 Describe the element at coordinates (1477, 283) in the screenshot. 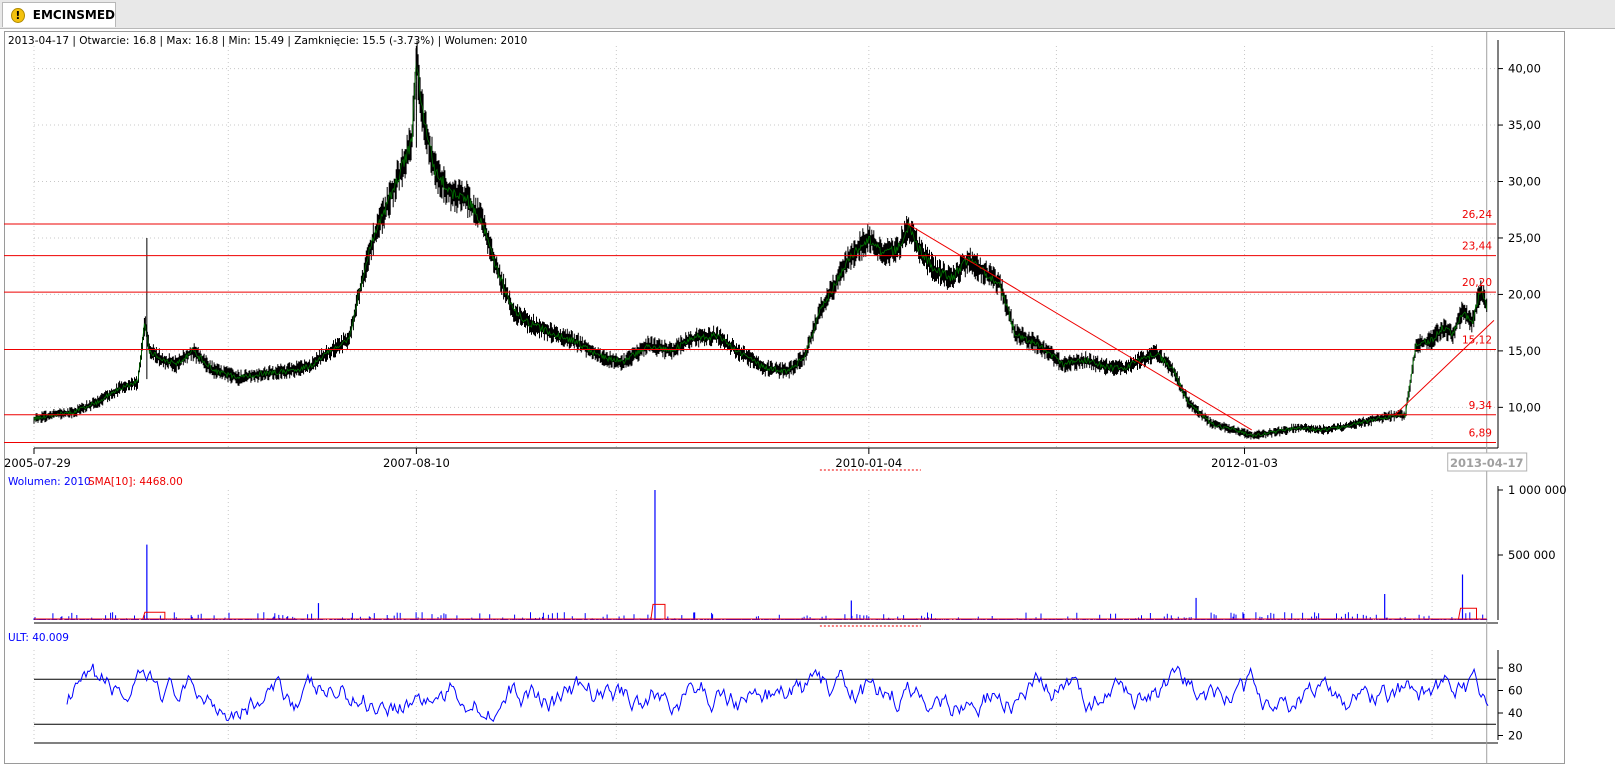

I see `level-label: 20,20` at that location.